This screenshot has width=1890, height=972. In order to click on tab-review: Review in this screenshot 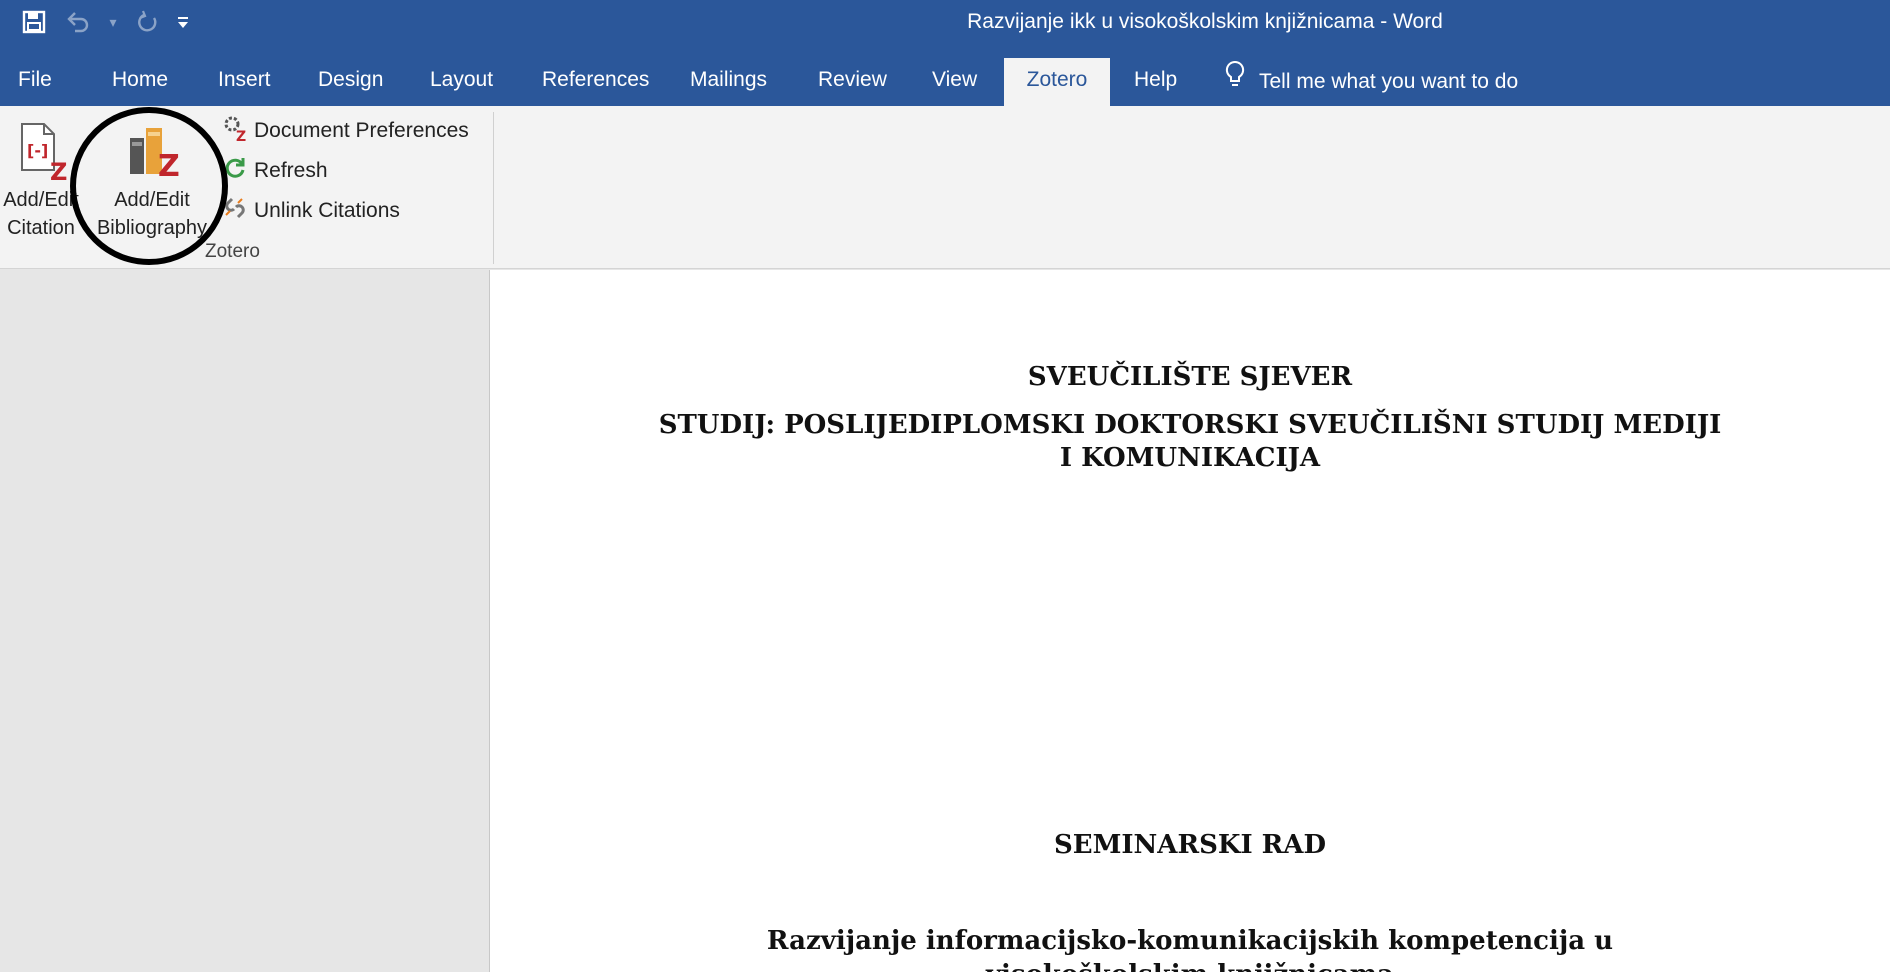, I will do `click(852, 82)`.